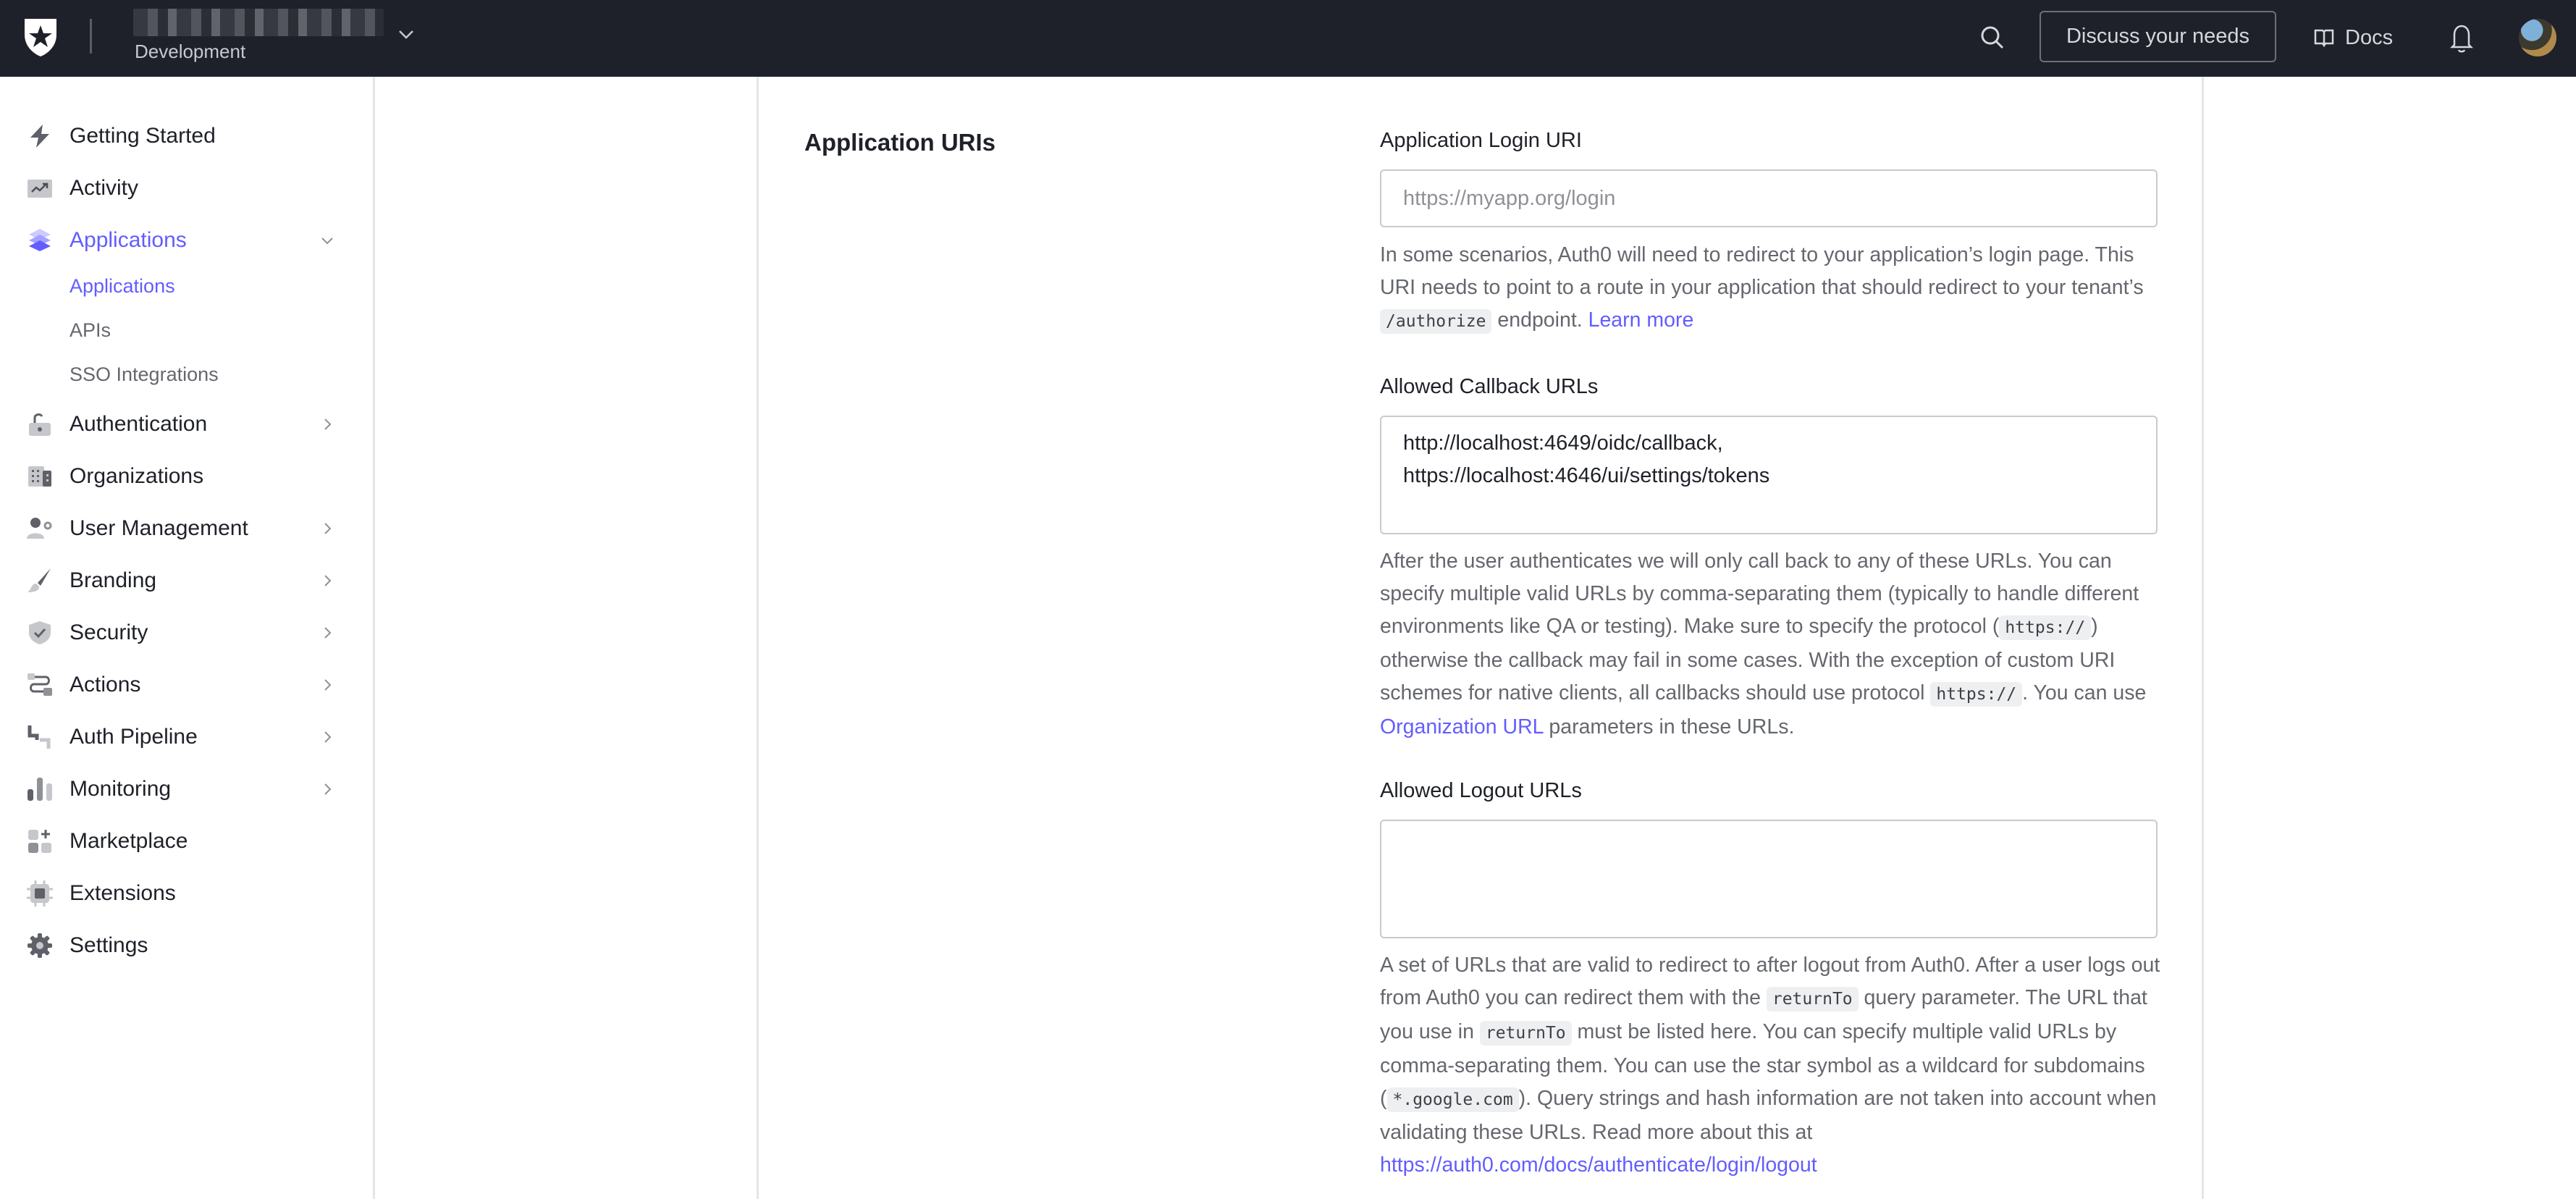 The height and width of the screenshot is (1199, 2576). What do you see at coordinates (40, 893) in the screenshot?
I see `chip-icon` at bounding box center [40, 893].